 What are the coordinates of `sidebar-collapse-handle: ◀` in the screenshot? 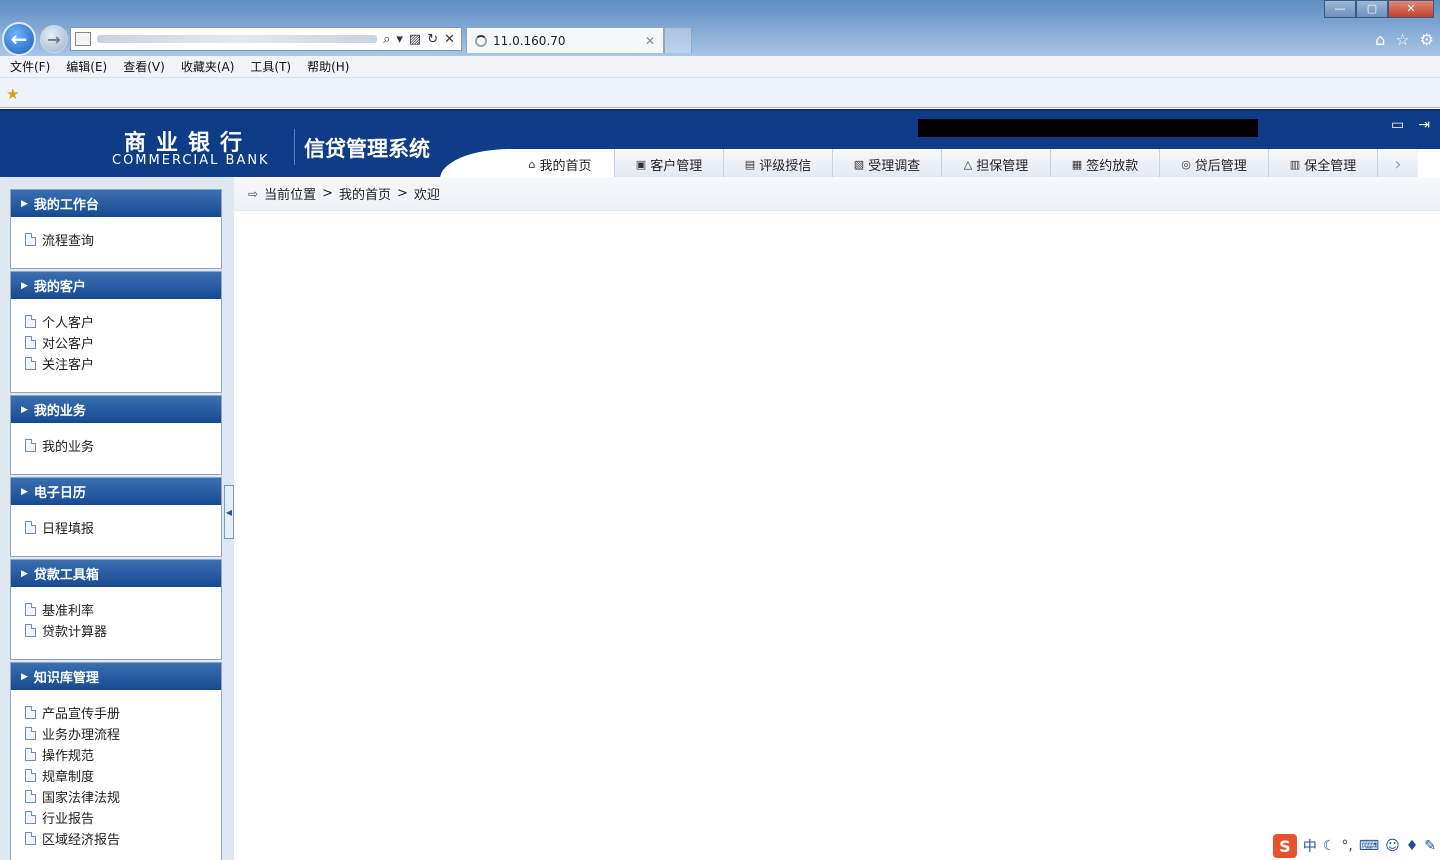 It's located at (229, 512).